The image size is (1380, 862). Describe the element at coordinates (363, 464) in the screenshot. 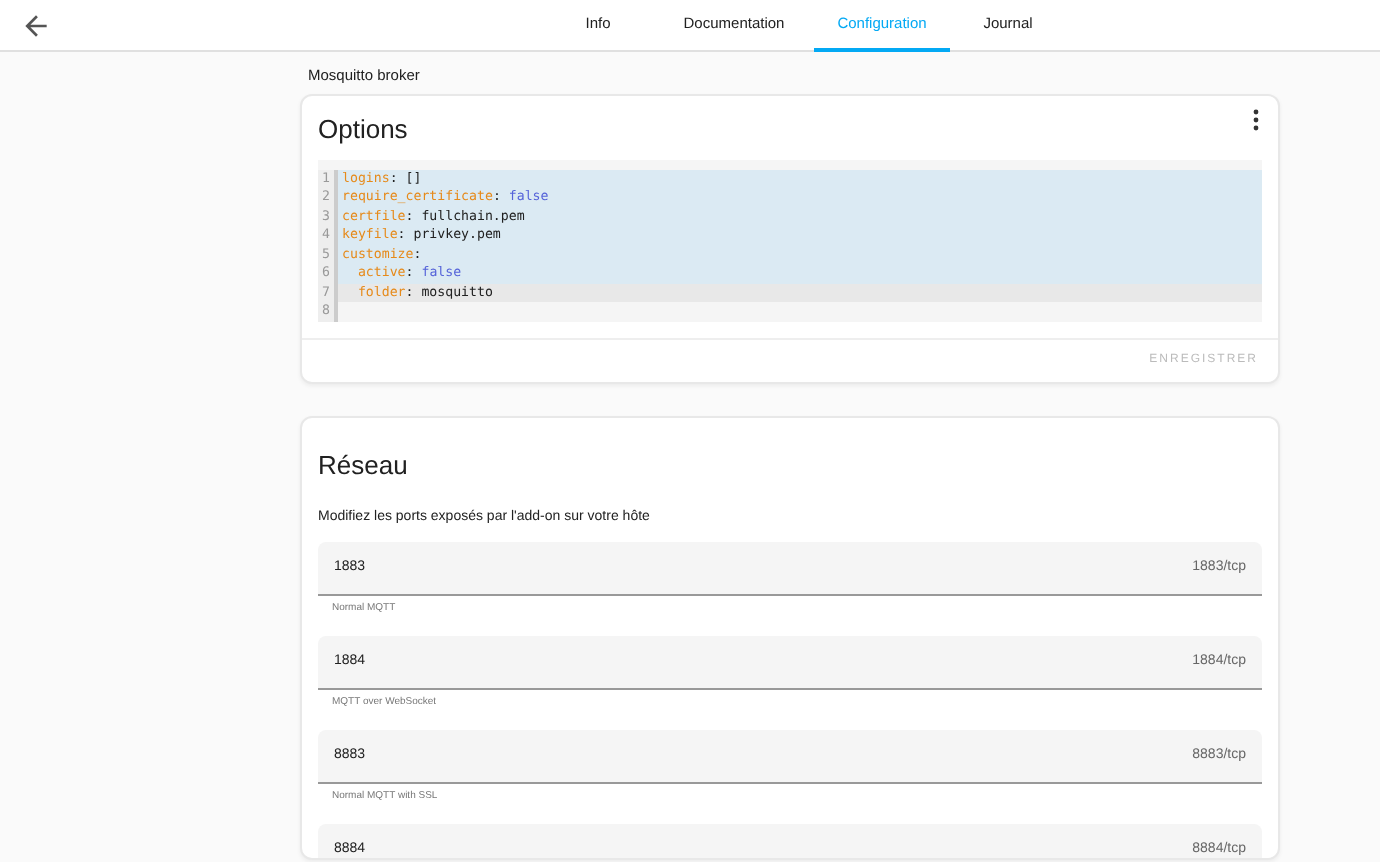

I see `card-title: Réseau` at that location.